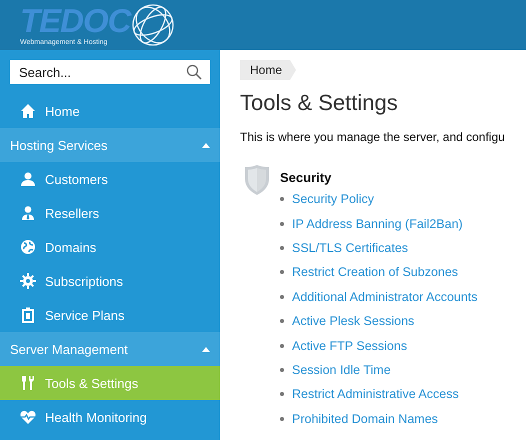 This screenshot has height=440, width=526. What do you see at coordinates (110, 145) in the screenshot?
I see `section-header: Hosting Services` at bounding box center [110, 145].